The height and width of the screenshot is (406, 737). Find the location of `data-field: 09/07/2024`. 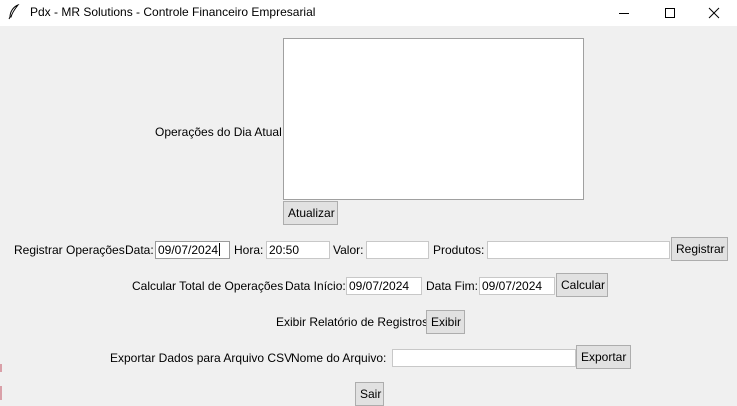

data-field: 09/07/2024 is located at coordinates (192, 250).